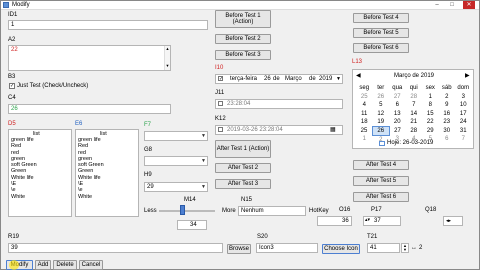 This screenshot has height=270, width=480. I want to click on after-test-4-button: After Test 4, so click(381, 165).